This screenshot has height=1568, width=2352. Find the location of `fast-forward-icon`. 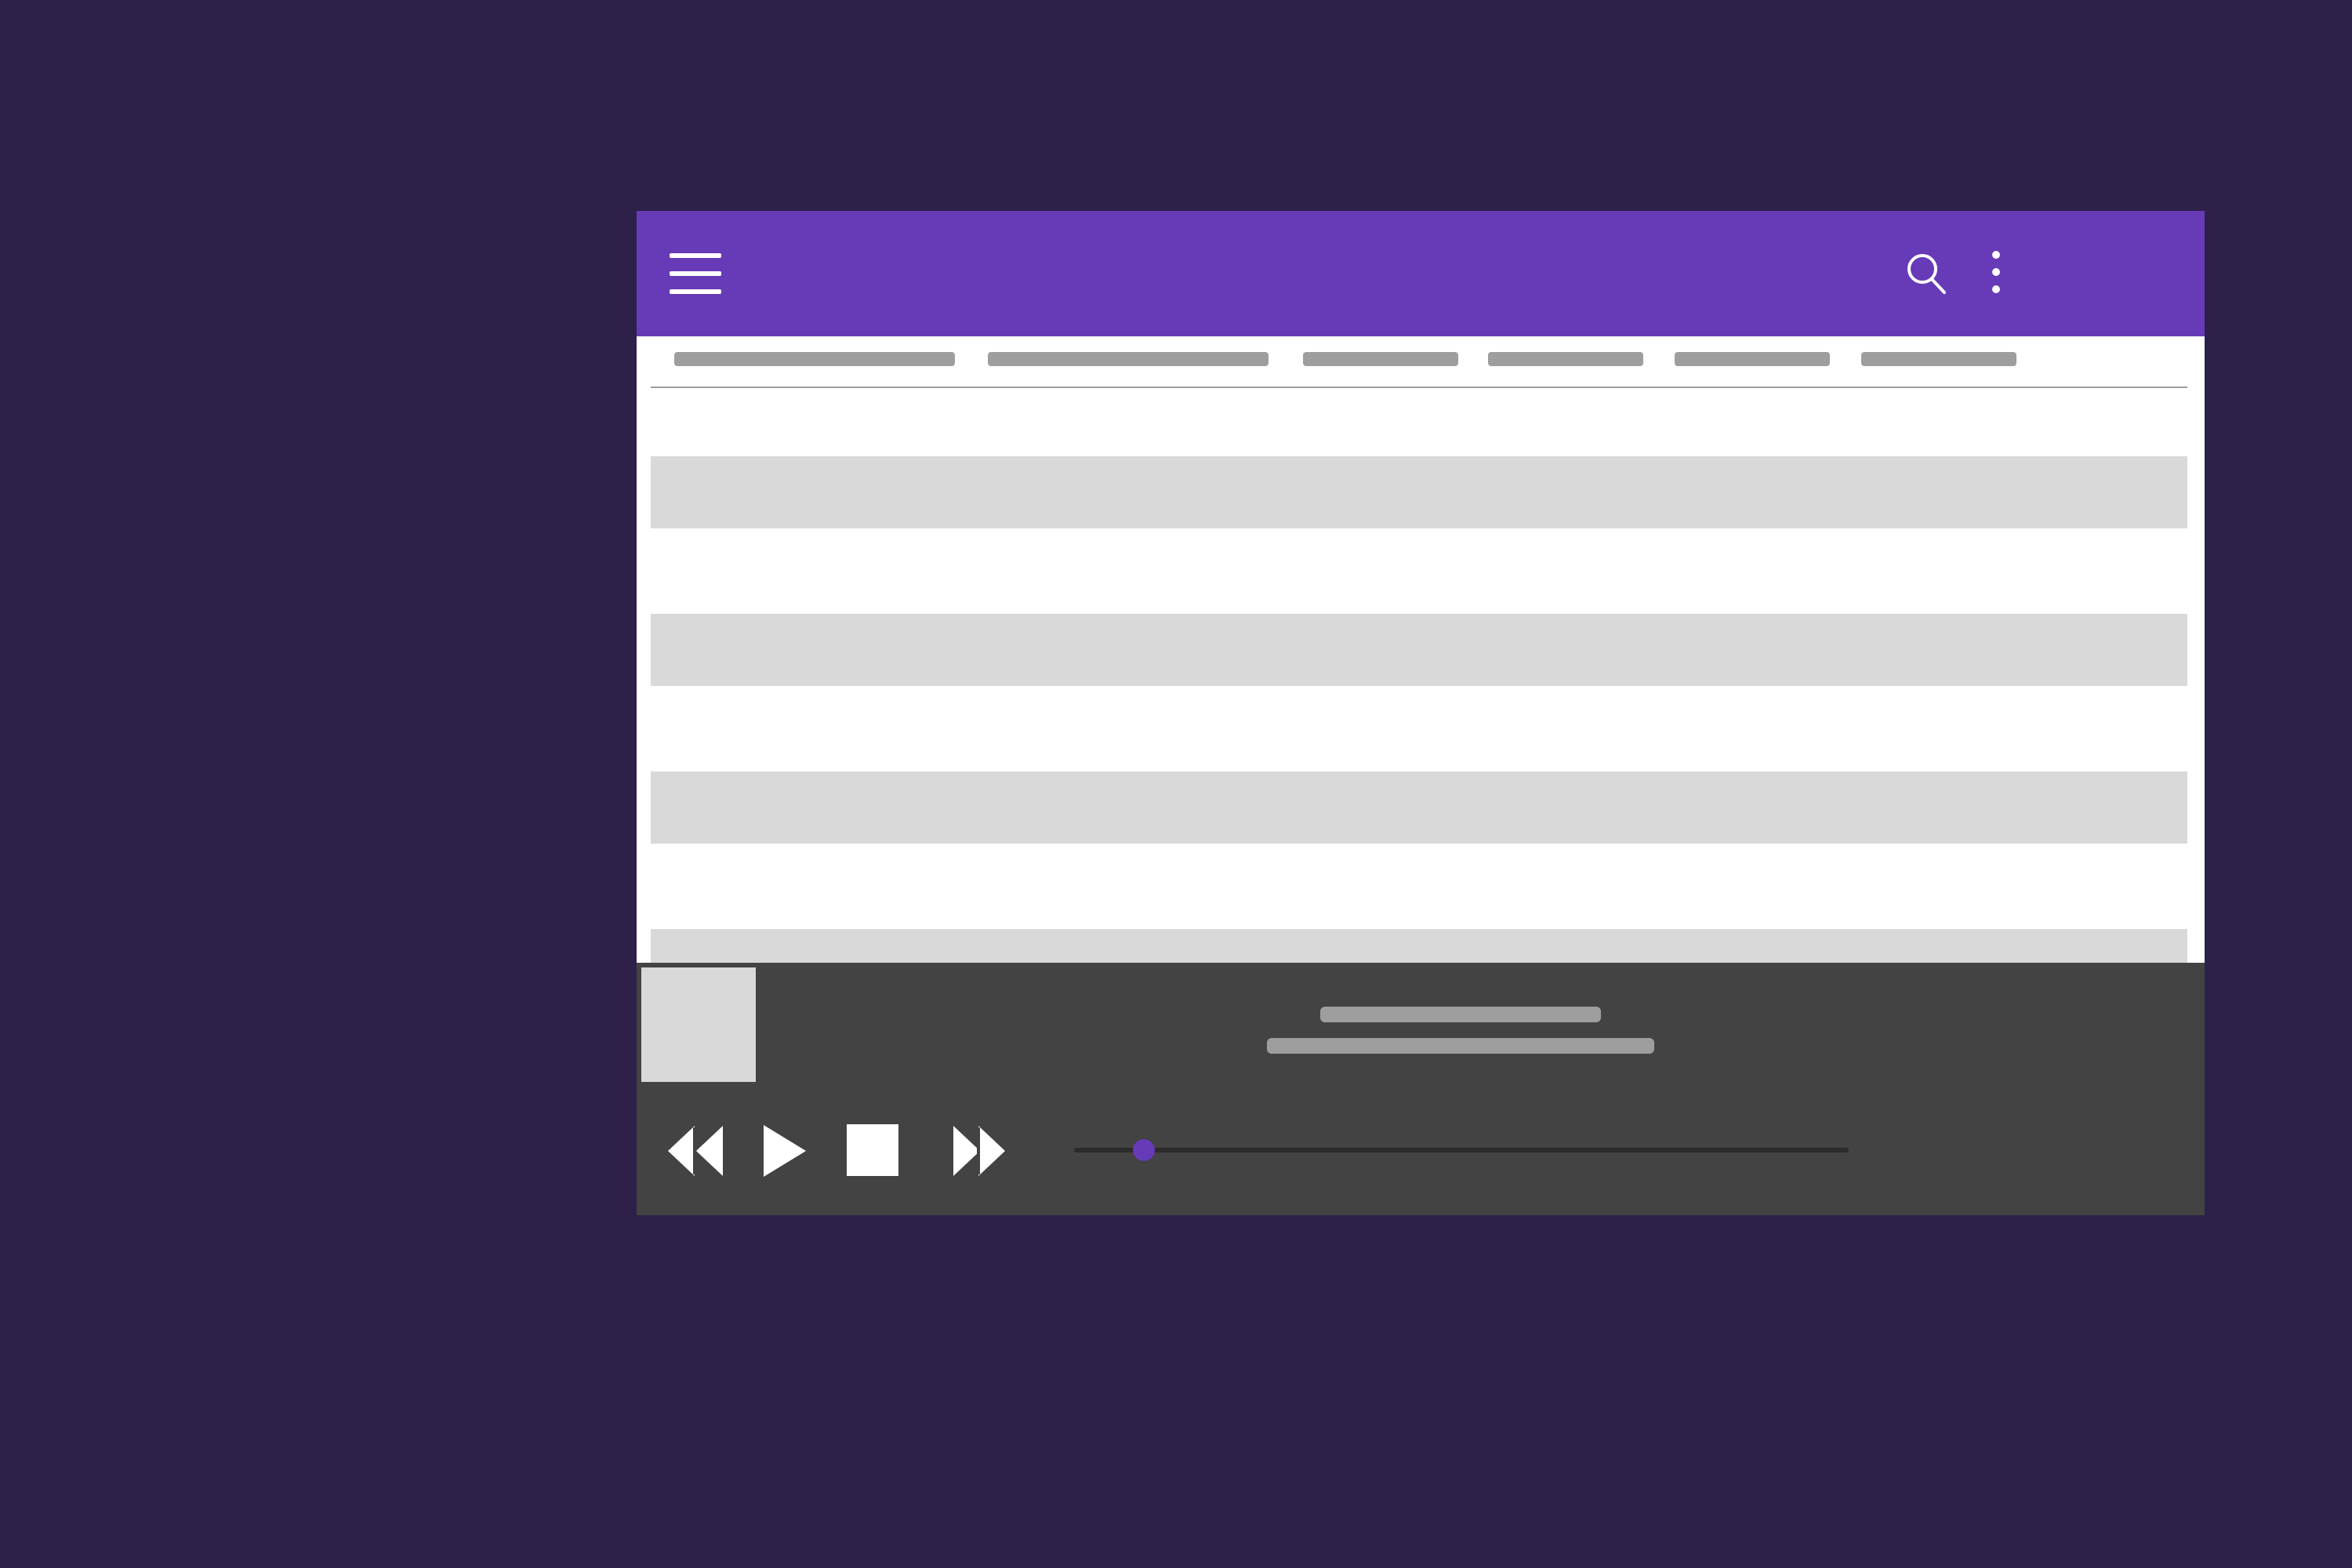

fast-forward-icon is located at coordinates (979, 1151).